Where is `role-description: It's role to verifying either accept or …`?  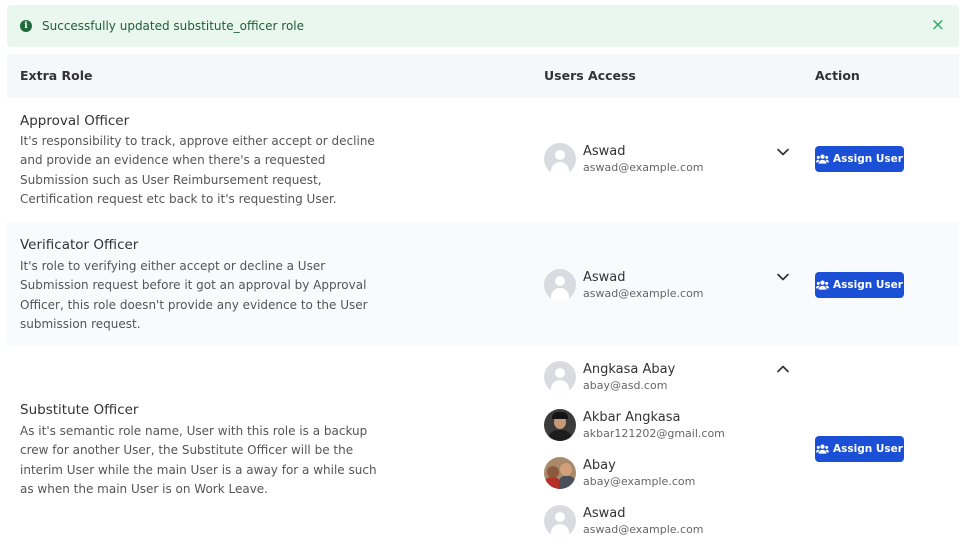
role-description: It's role to verifying either accept or … is located at coordinates (194, 295).